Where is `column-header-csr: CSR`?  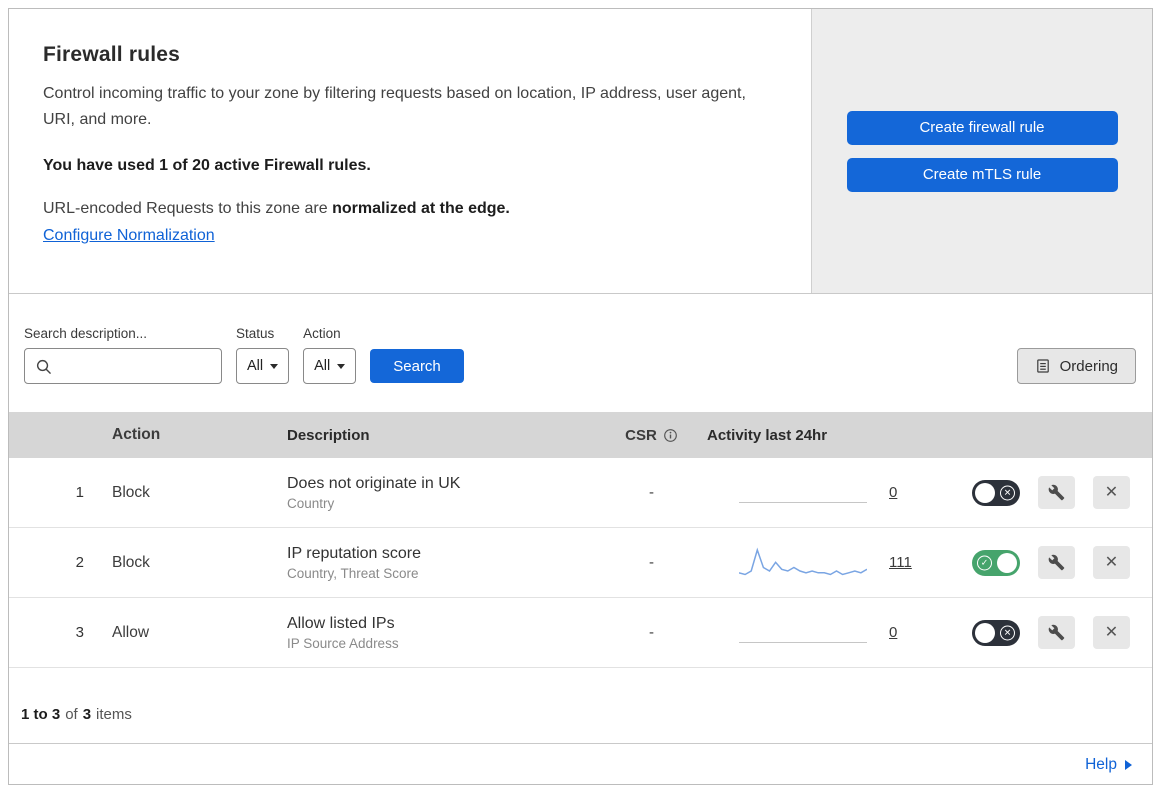 column-header-csr: CSR is located at coordinates (651, 435).